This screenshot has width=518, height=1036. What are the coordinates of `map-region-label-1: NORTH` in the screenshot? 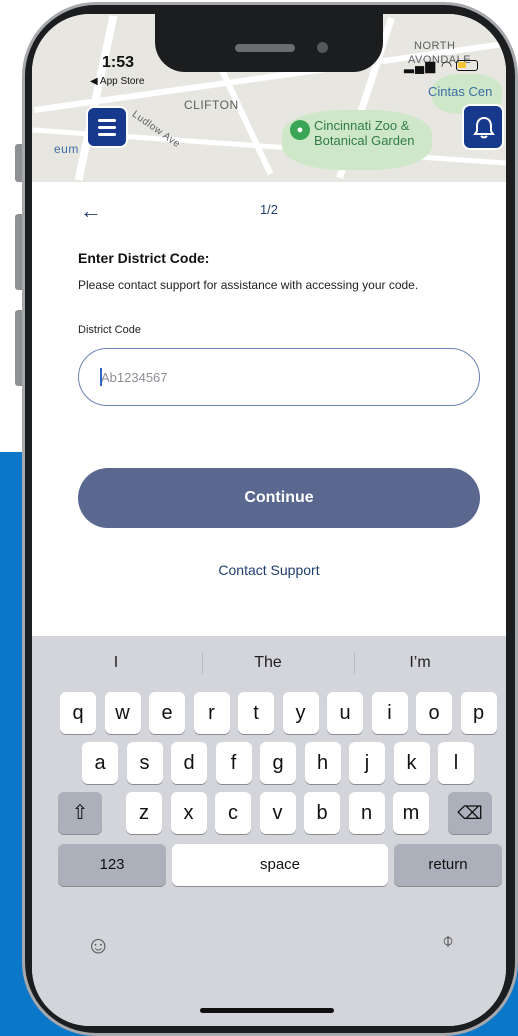 It's located at (435, 46).